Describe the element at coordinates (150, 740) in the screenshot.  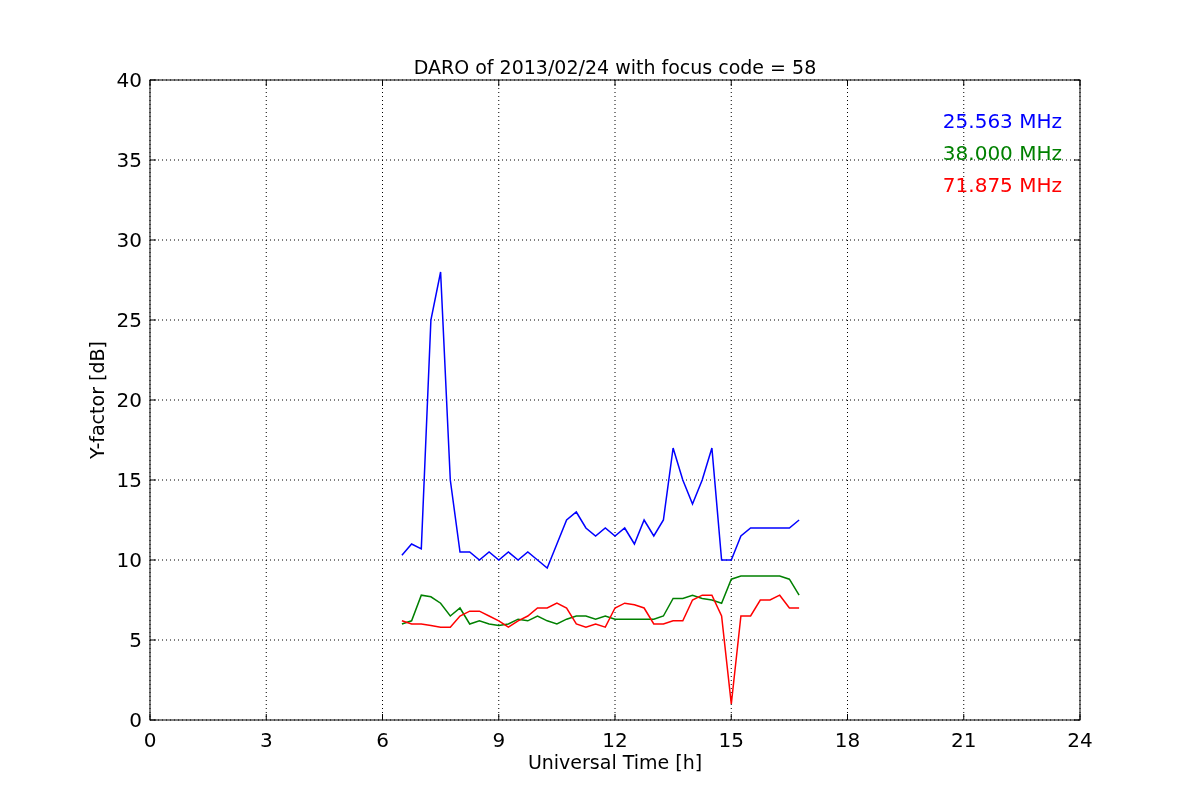
I see `x-tick-label: 0` at that location.